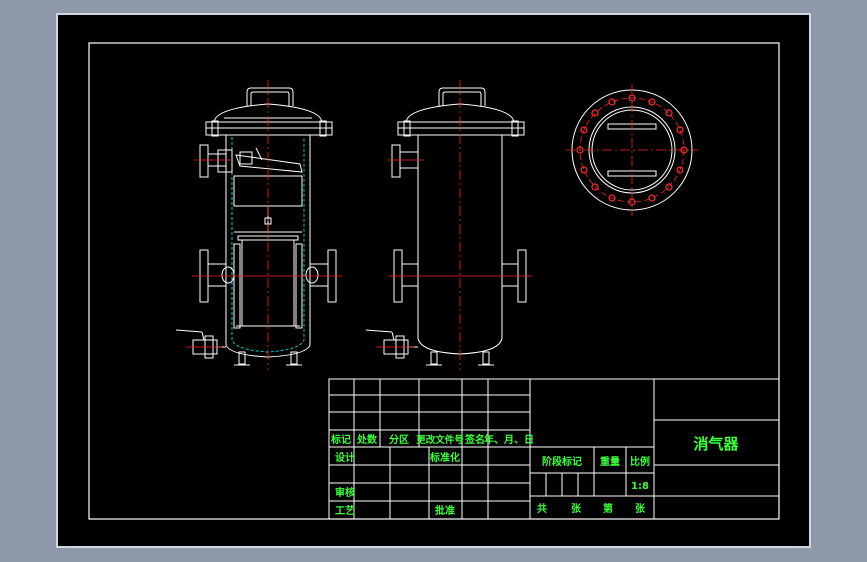 The image size is (867, 562). I want to click on label-review: 审核, so click(345, 492).